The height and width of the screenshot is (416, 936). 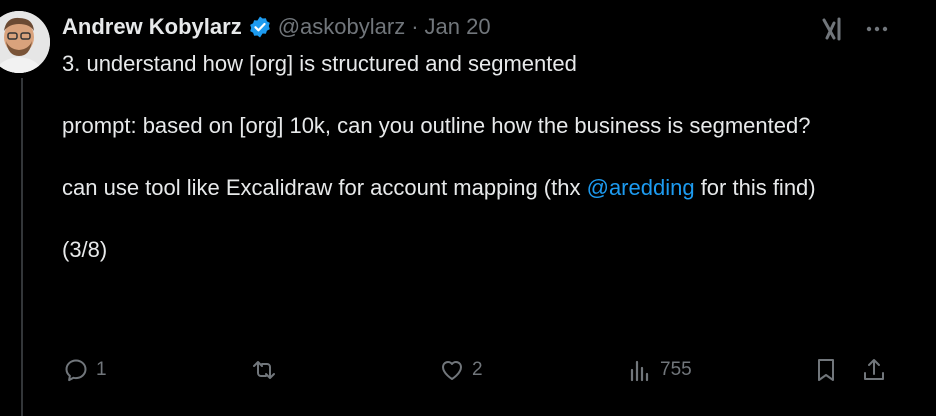 I want to click on author-display-name: Andrew Kobylarz, so click(x=152, y=27).